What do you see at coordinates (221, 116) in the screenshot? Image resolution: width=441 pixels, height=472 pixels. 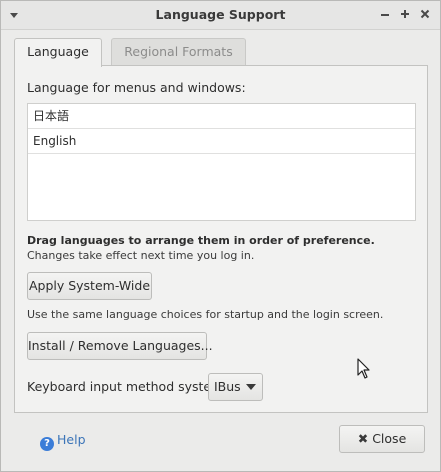 I see `language-list-item: 日本語` at bounding box center [221, 116].